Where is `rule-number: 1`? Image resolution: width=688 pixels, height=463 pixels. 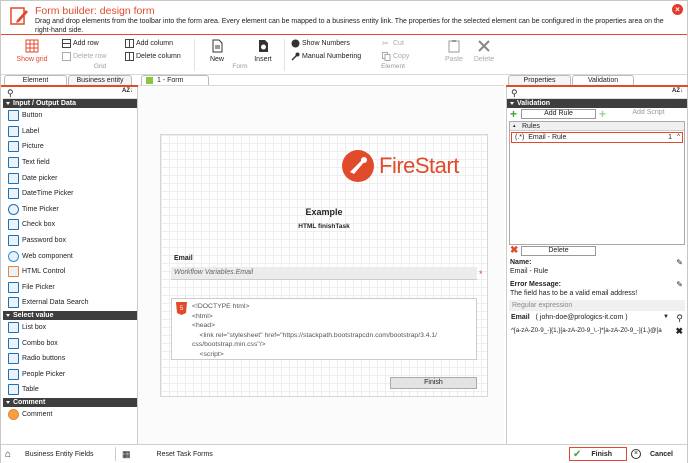 rule-number: 1 is located at coordinates (670, 137).